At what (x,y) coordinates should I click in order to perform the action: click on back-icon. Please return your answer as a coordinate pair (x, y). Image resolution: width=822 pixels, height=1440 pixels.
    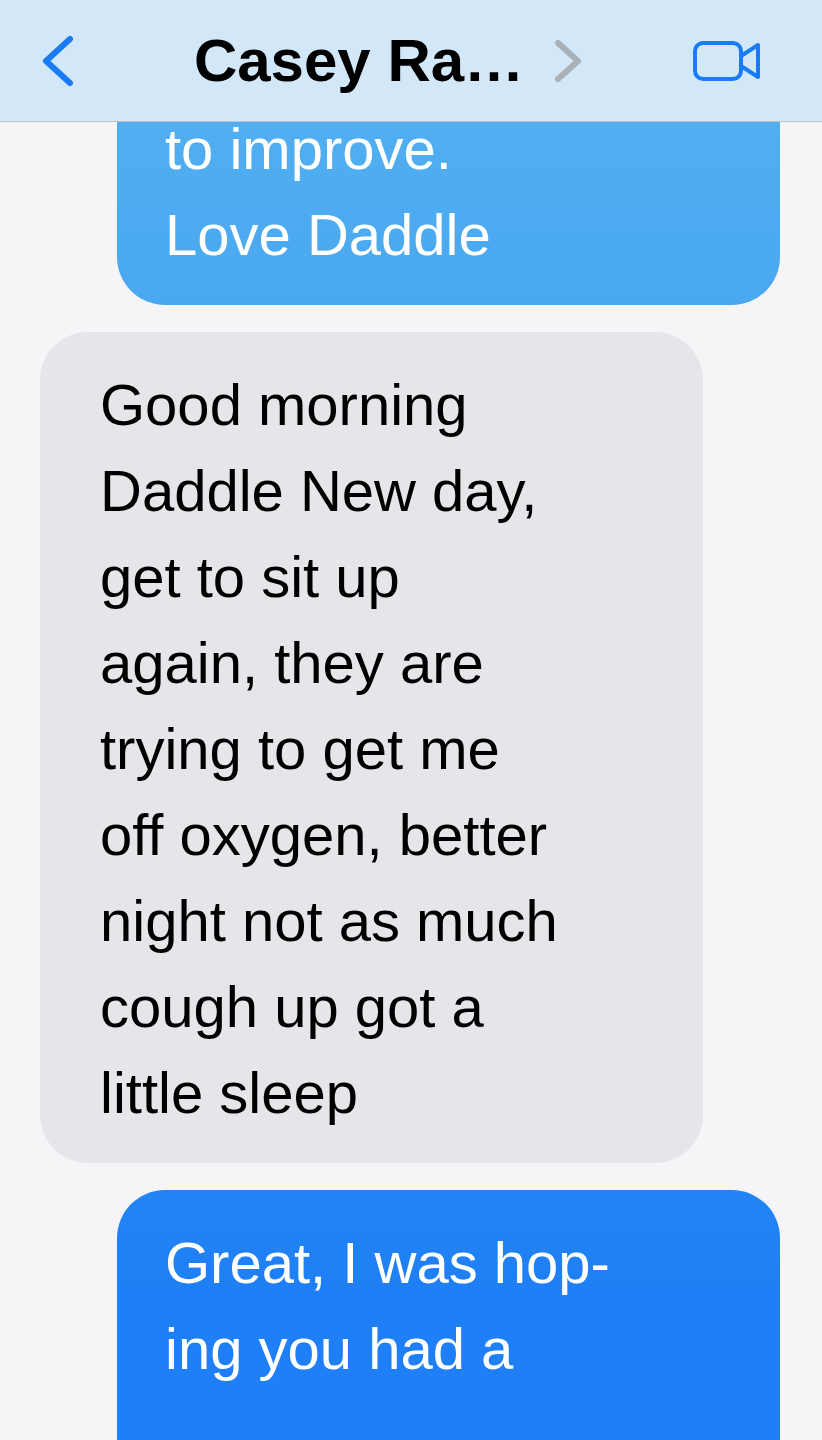
    Looking at the image, I should click on (58, 60).